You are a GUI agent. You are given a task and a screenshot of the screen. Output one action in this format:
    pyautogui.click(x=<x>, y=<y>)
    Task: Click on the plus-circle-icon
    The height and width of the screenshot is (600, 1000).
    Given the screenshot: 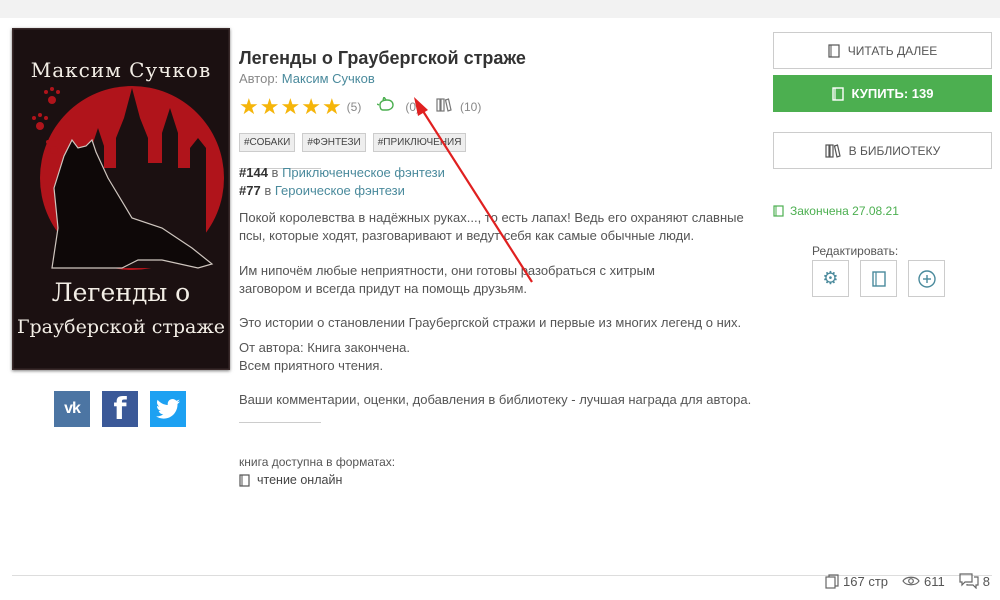 What is the action you would take?
    pyautogui.click(x=926, y=278)
    